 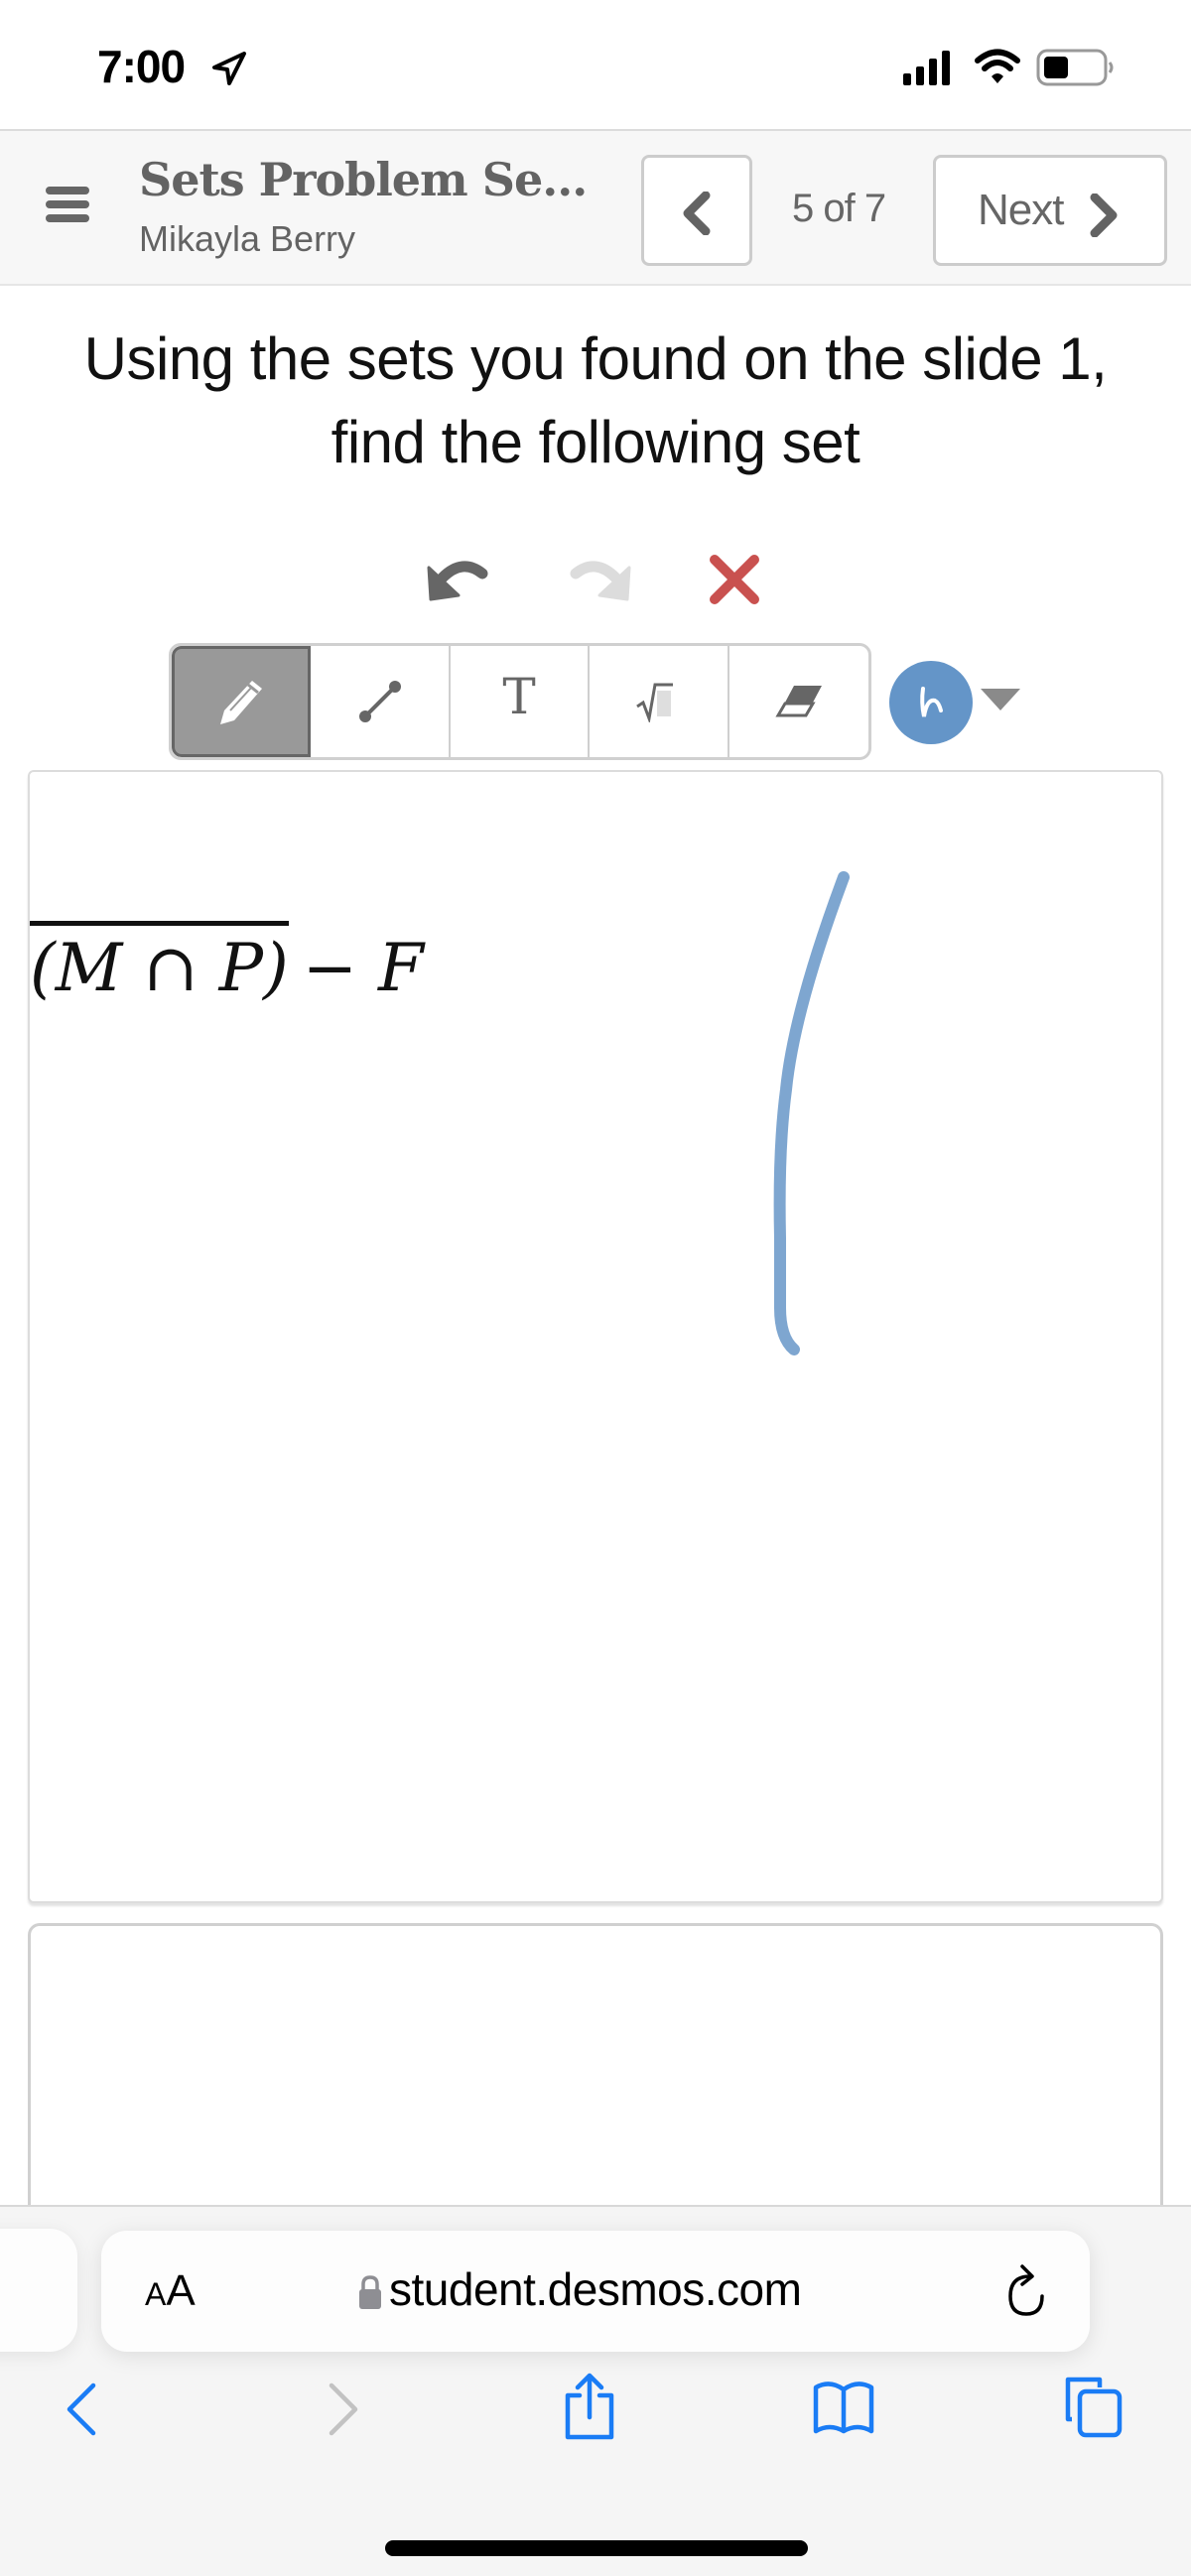 What do you see at coordinates (459, 581) in the screenshot?
I see `undo-icon` at bounding box center [459, 581].